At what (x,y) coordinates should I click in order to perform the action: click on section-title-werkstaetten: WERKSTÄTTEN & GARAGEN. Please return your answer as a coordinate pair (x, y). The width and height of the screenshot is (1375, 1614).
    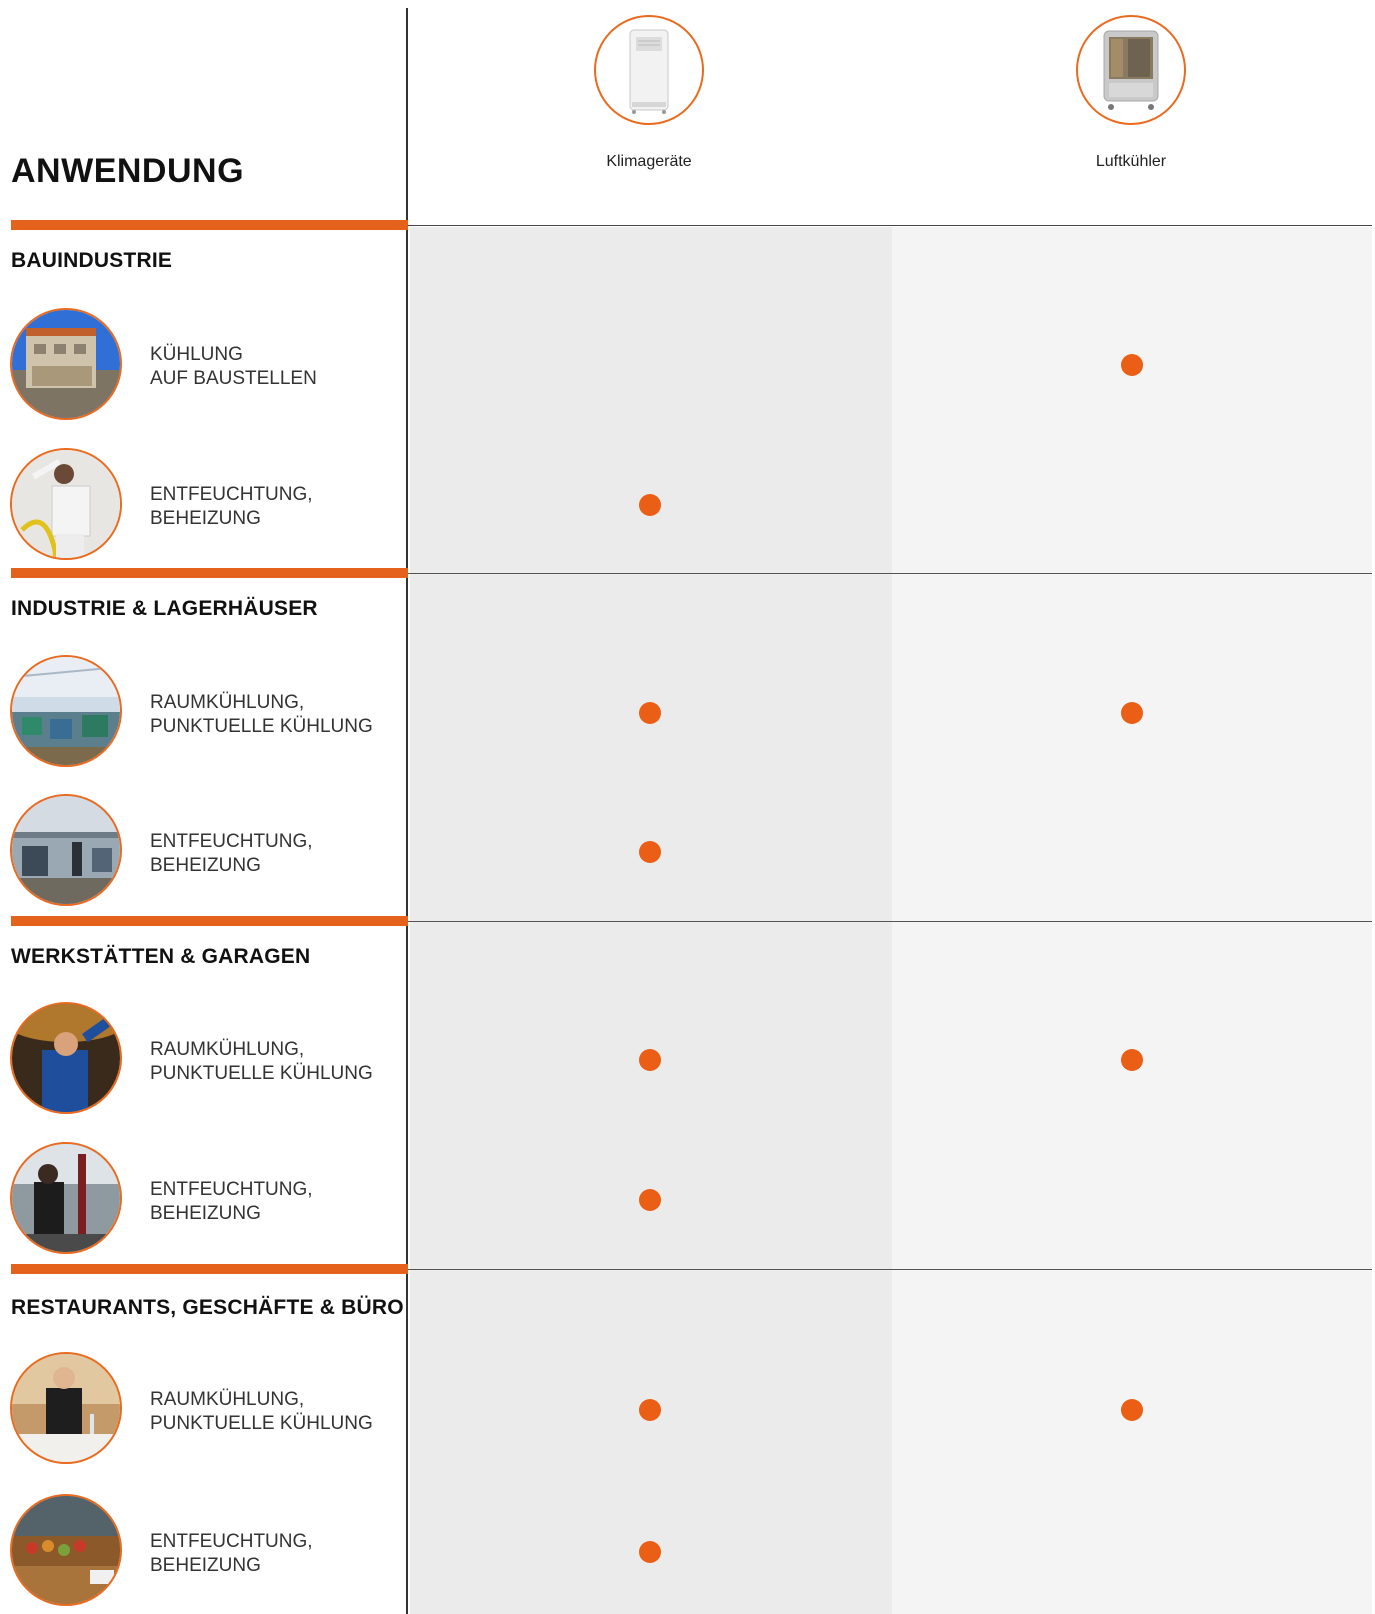
    Looking at the image, I should click on (161, 956).